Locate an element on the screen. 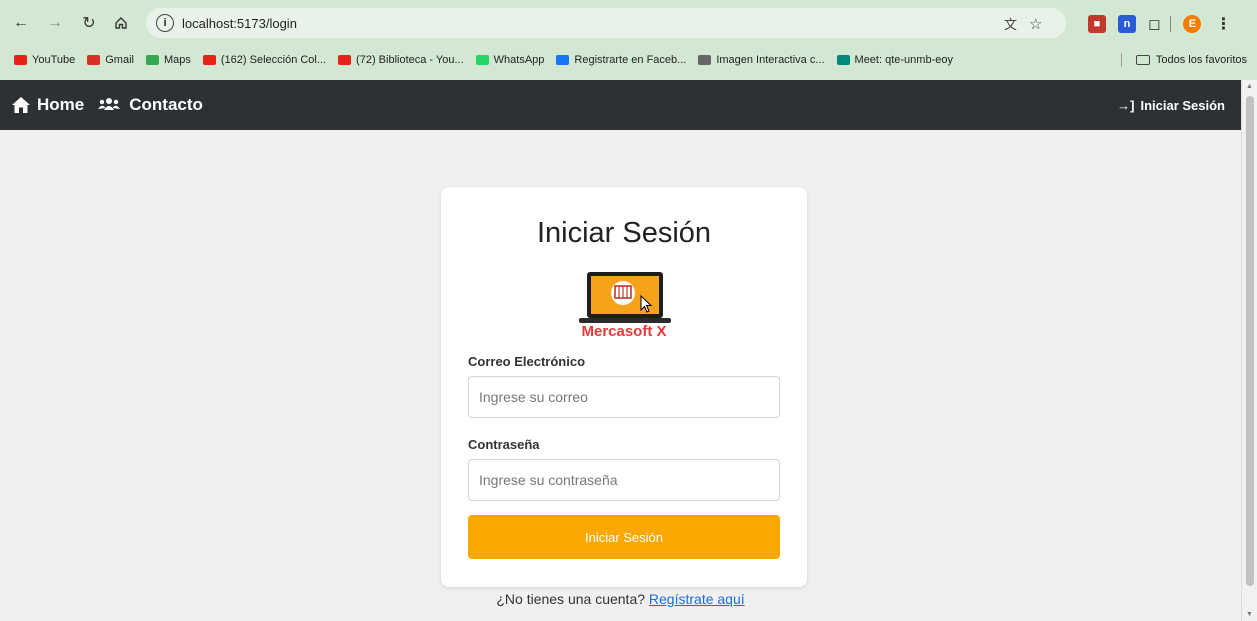 This screenshot has height=621, width=1257. all-bookmarks: Todos los favoritos is located at coordinates (1183, 60).